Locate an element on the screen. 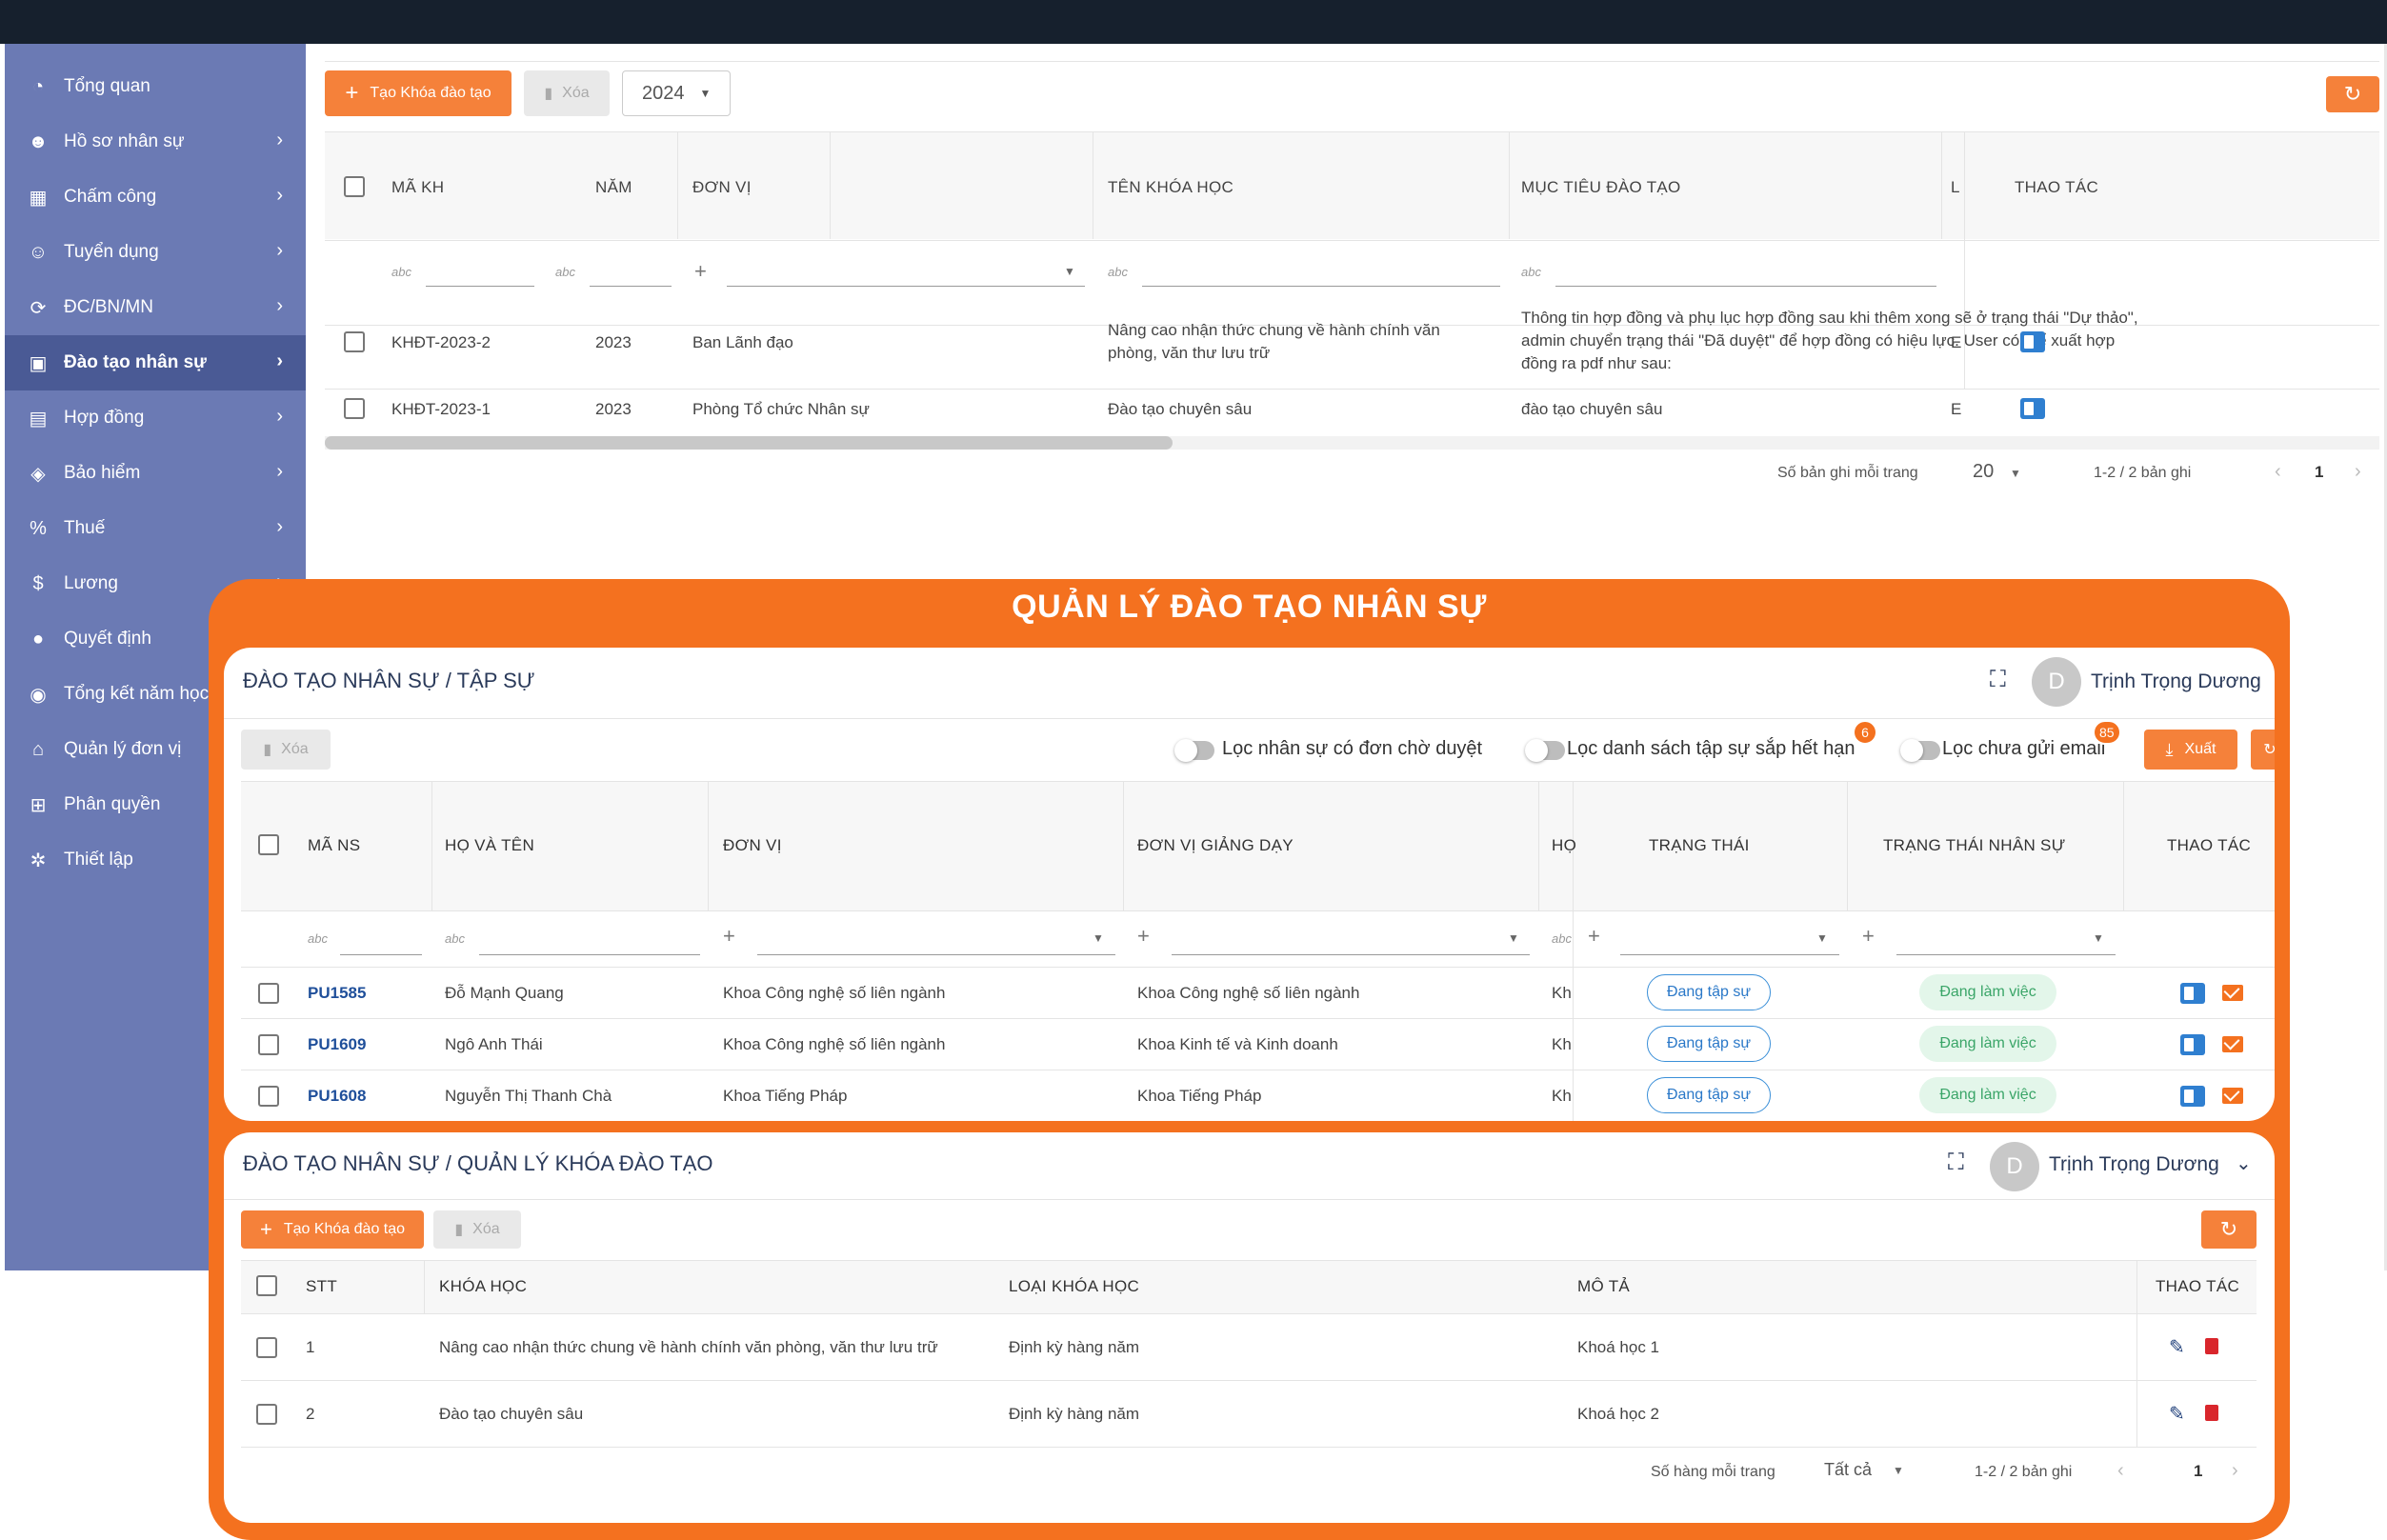 The image size is (2387, 1540). chevron-right-icon: › is located at coordinates (279, 251).